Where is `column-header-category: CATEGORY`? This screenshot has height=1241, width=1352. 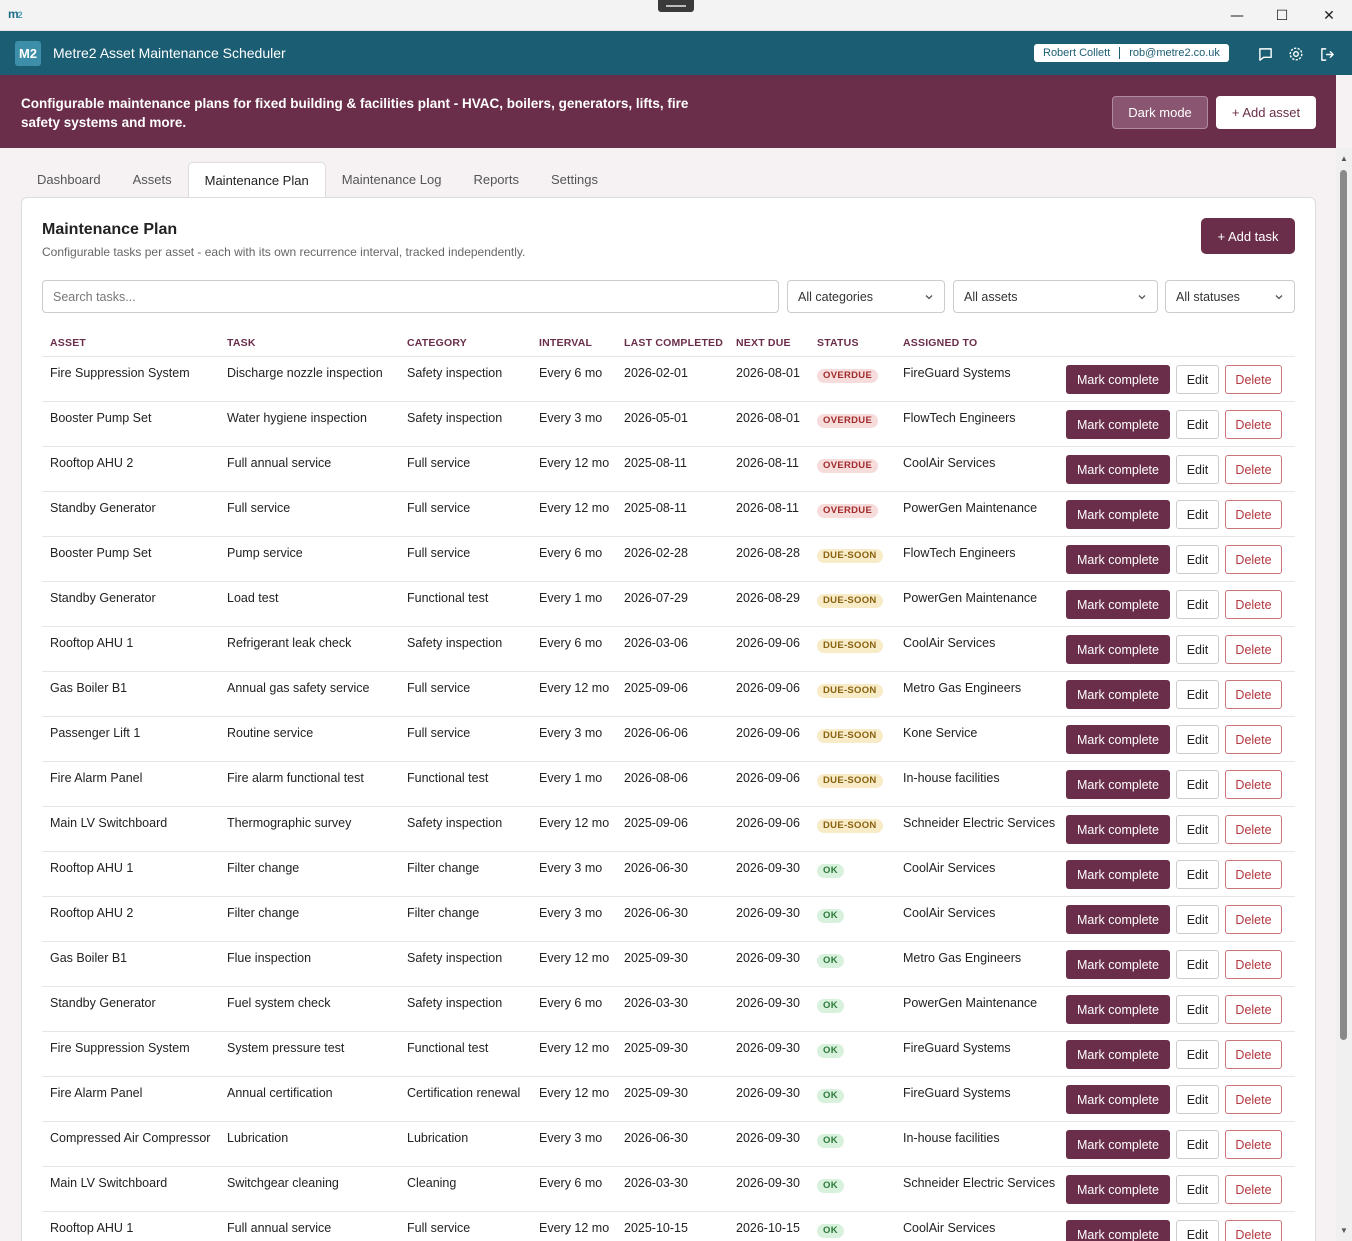
column-header-category: CATEGORY is located at coordinates (437, 343).